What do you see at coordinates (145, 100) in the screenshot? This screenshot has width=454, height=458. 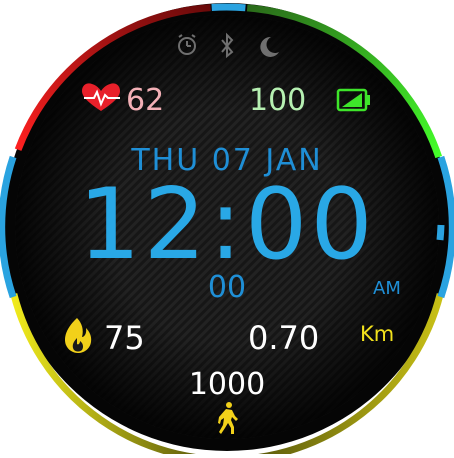 I see `heart-rate-value: 62` at bounding box center [145, 100].